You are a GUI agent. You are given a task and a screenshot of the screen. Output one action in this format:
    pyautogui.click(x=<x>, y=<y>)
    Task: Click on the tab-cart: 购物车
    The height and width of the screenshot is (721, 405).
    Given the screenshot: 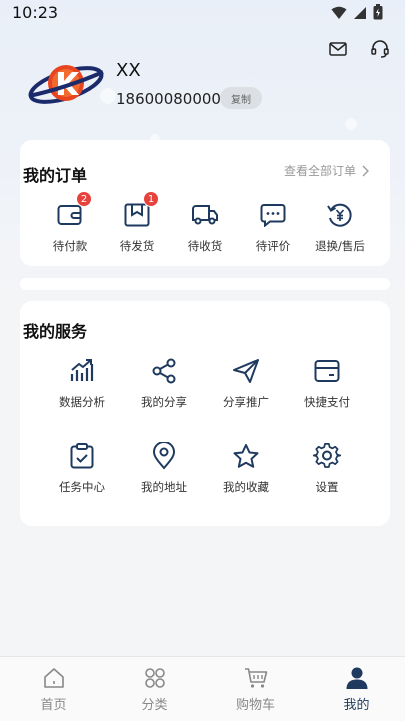 What is the action you would take?
    pyautogui.click(x=255, y=689)
    